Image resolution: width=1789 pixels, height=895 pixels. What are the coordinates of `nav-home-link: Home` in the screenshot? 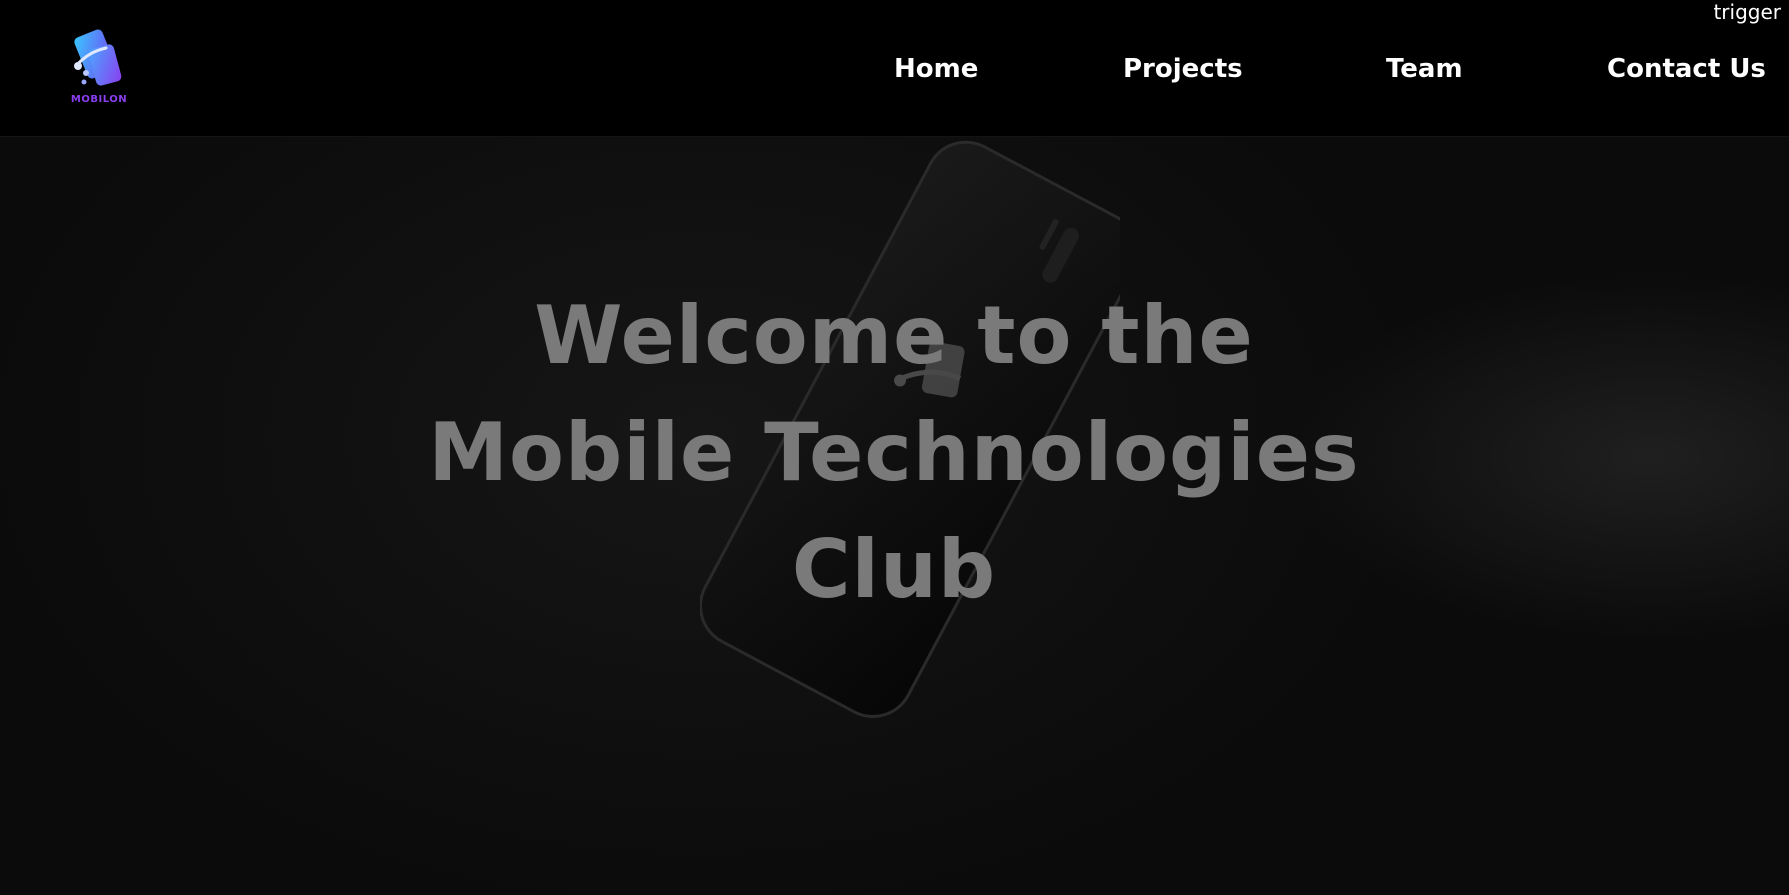 It's located at (936, 69).